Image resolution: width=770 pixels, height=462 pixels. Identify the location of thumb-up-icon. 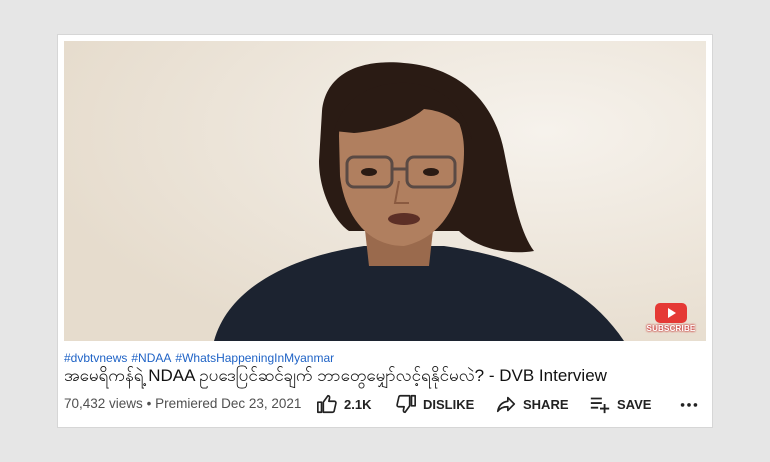
(327, 404).